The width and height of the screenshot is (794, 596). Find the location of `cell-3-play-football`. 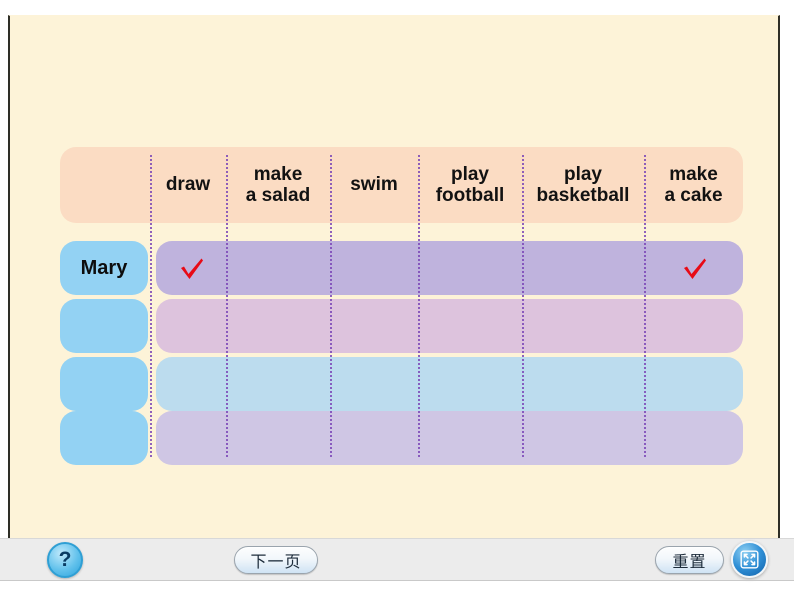

cell-3-play-football is located at coordinates (472, 384).